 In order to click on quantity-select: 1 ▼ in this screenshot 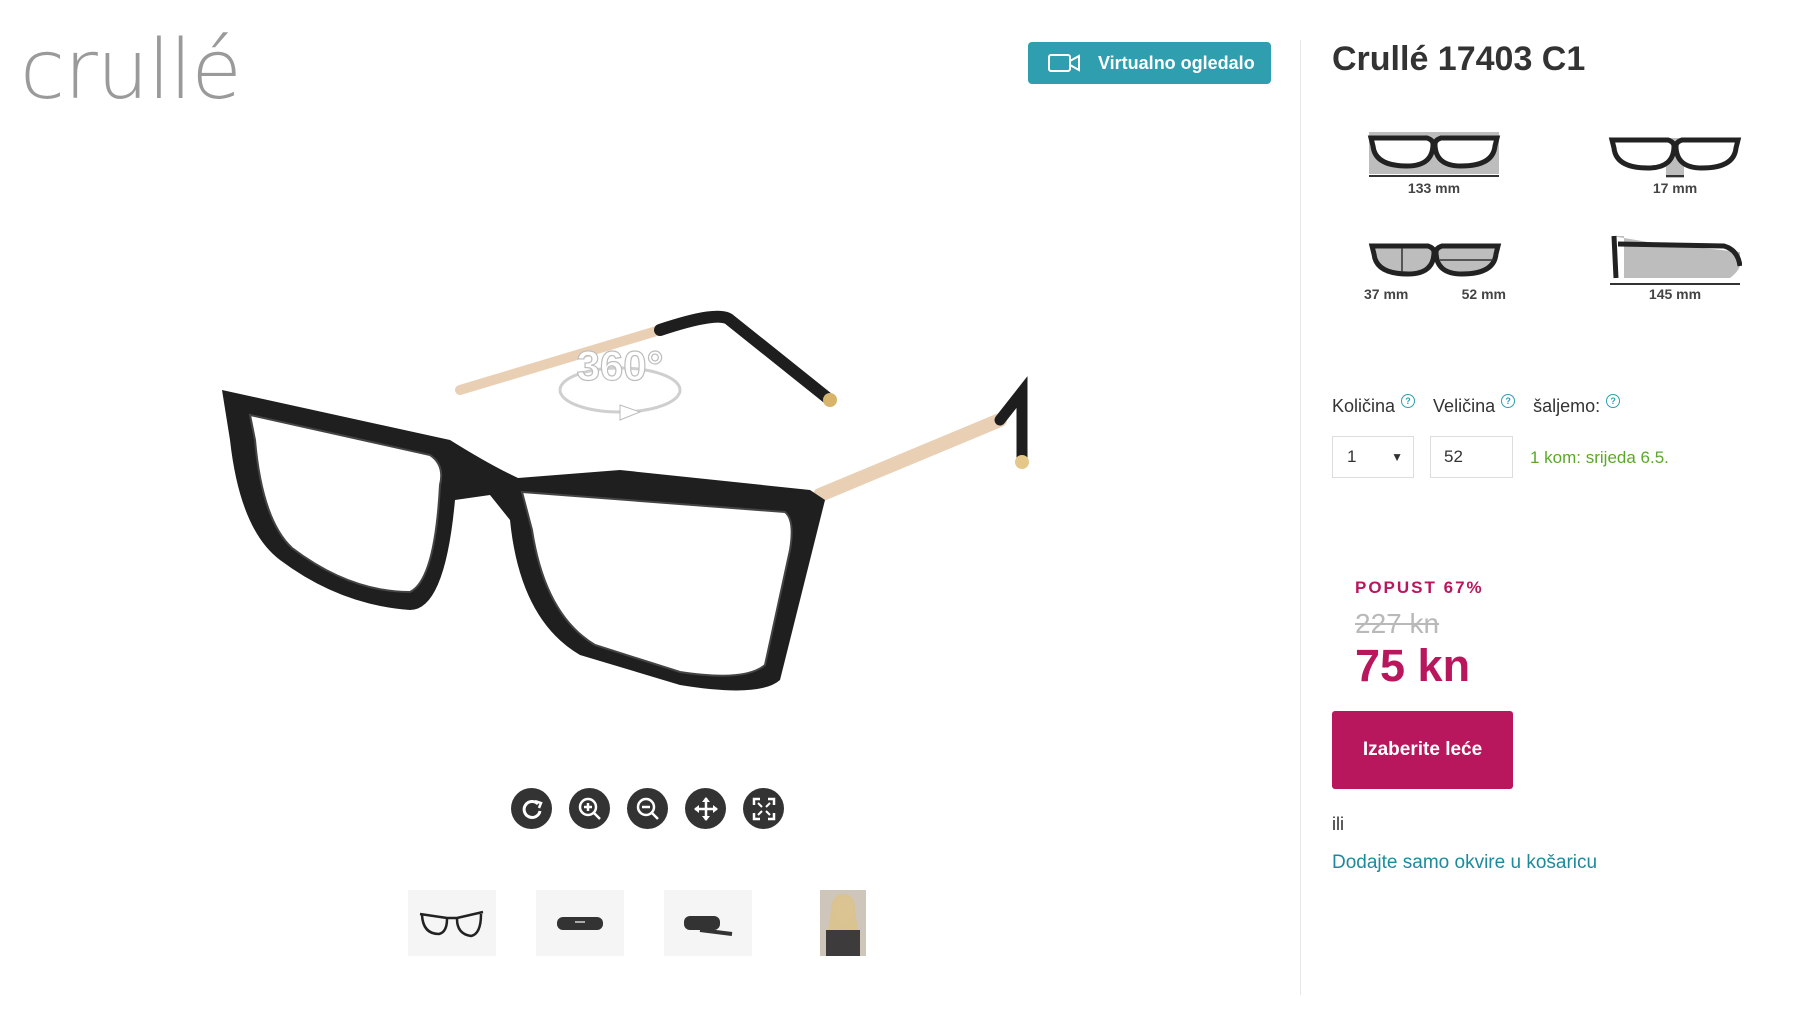, I will do `click(1373, 457)`.